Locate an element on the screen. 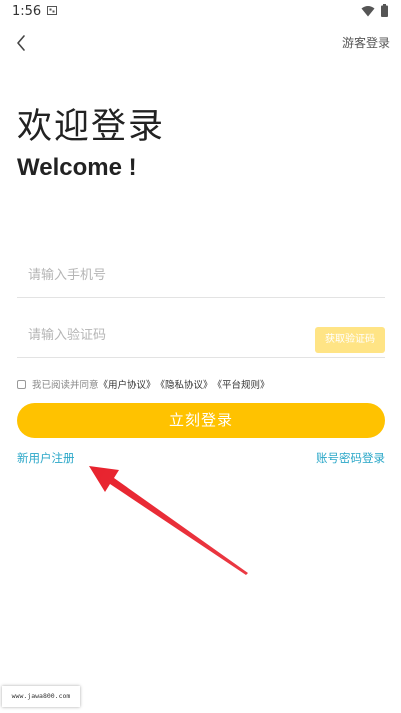 This screenshot has height=713, width=401. status-bar: 1:56 is located at coordinates (200, 12).